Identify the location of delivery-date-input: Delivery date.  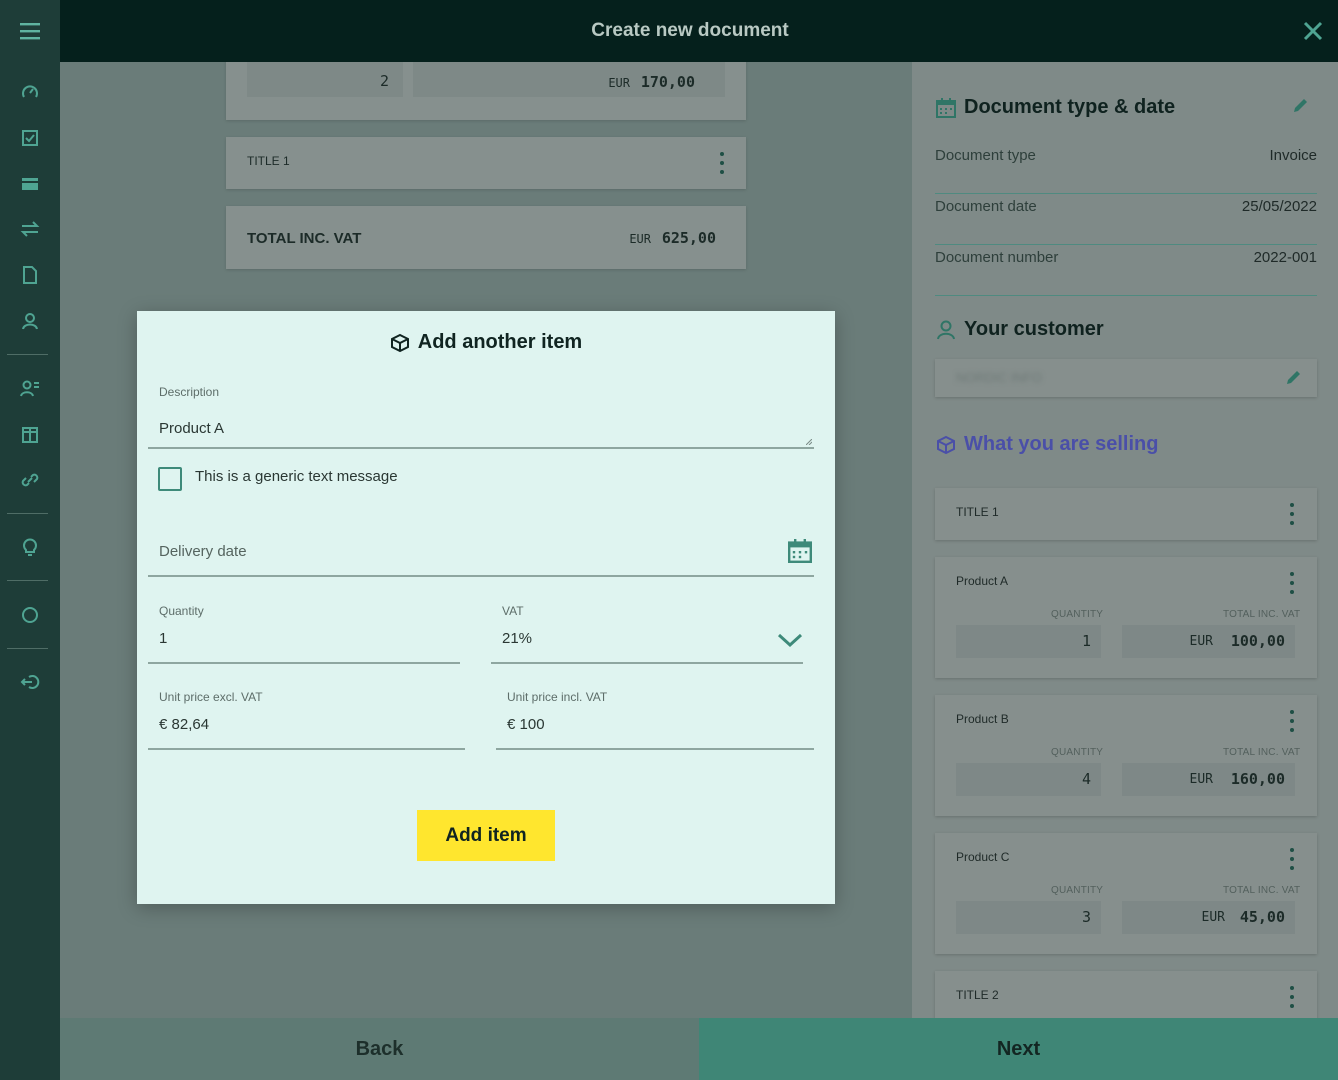
(203, 551).